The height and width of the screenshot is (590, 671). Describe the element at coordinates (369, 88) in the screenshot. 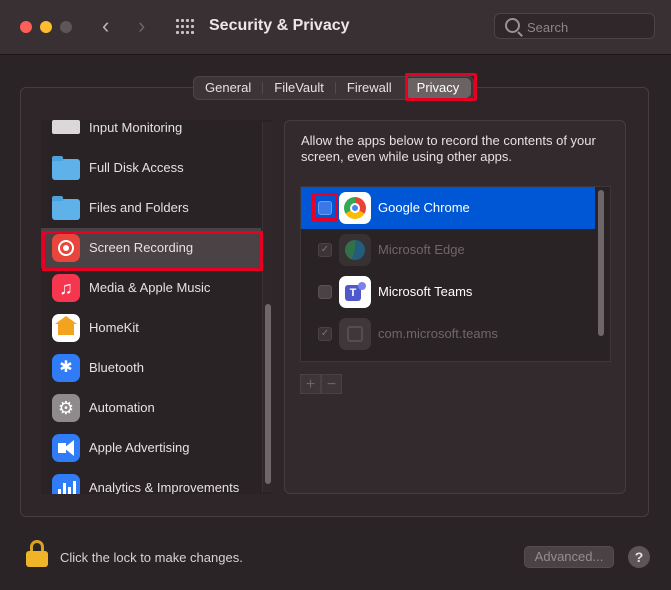

I see `tab-firewall: Firewall` at that location.